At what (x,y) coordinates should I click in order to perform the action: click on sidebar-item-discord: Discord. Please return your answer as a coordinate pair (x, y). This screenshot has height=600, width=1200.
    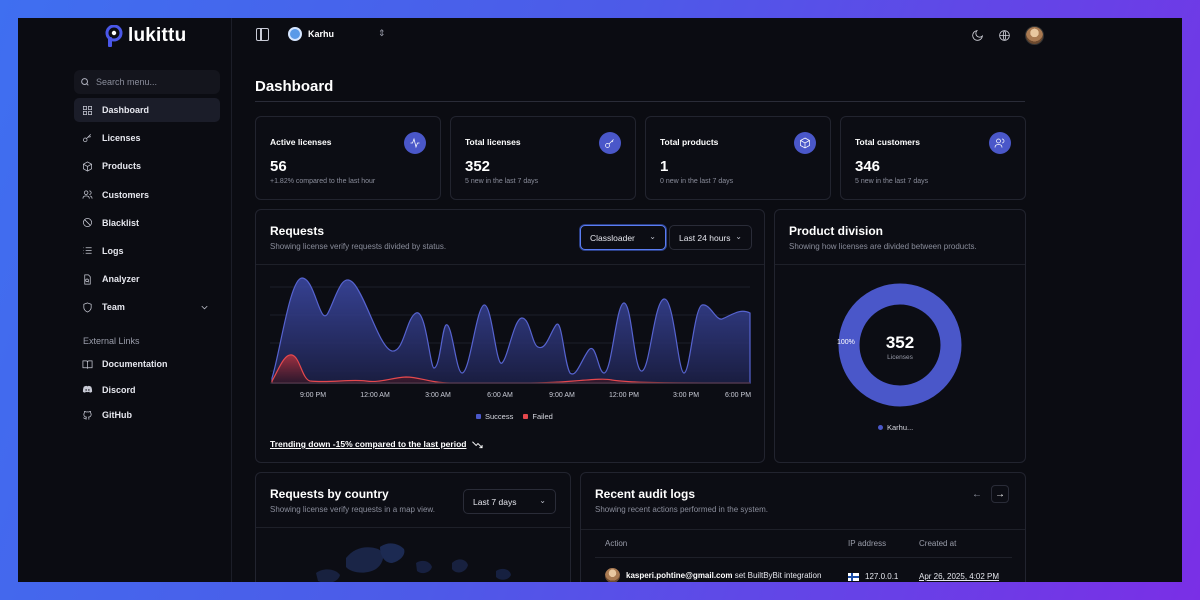
    Looking at the image, I should click on (147, 390).